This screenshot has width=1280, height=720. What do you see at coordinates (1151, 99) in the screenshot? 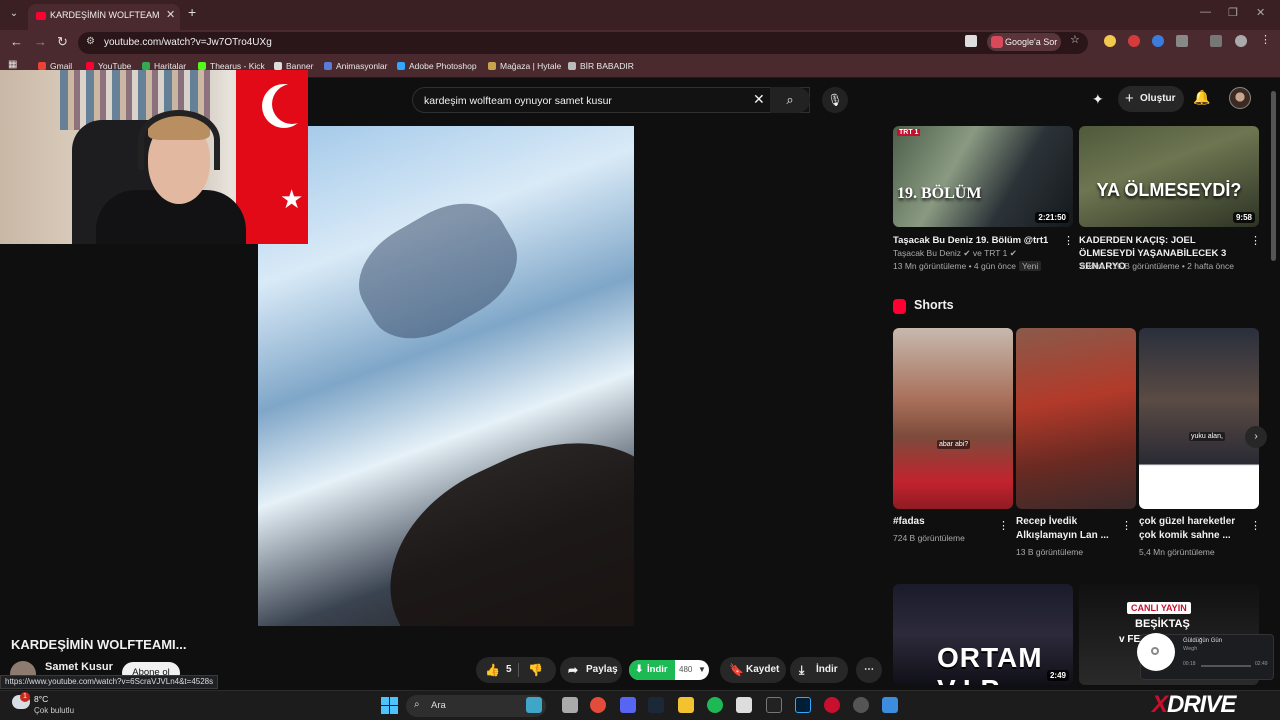
I see `create-button: + Oluştur` at bounding box center [1151, 99].